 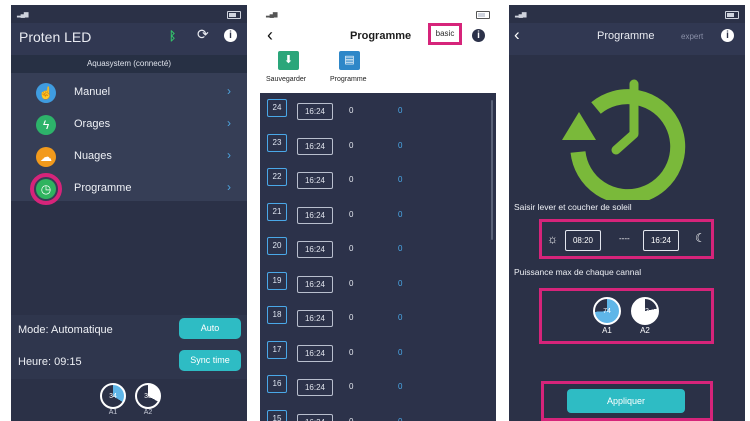 What do you see at coordinates (378, 287) in the screenshot?
I see `program-row: 19 16:24 0 0` at bounding box center [378, 287].